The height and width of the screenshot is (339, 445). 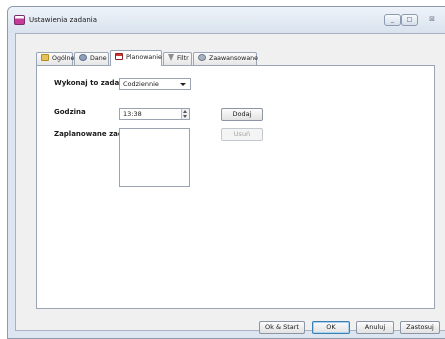 I want to click on tab-label: Zaawansowane, so click(x=234, y=58).